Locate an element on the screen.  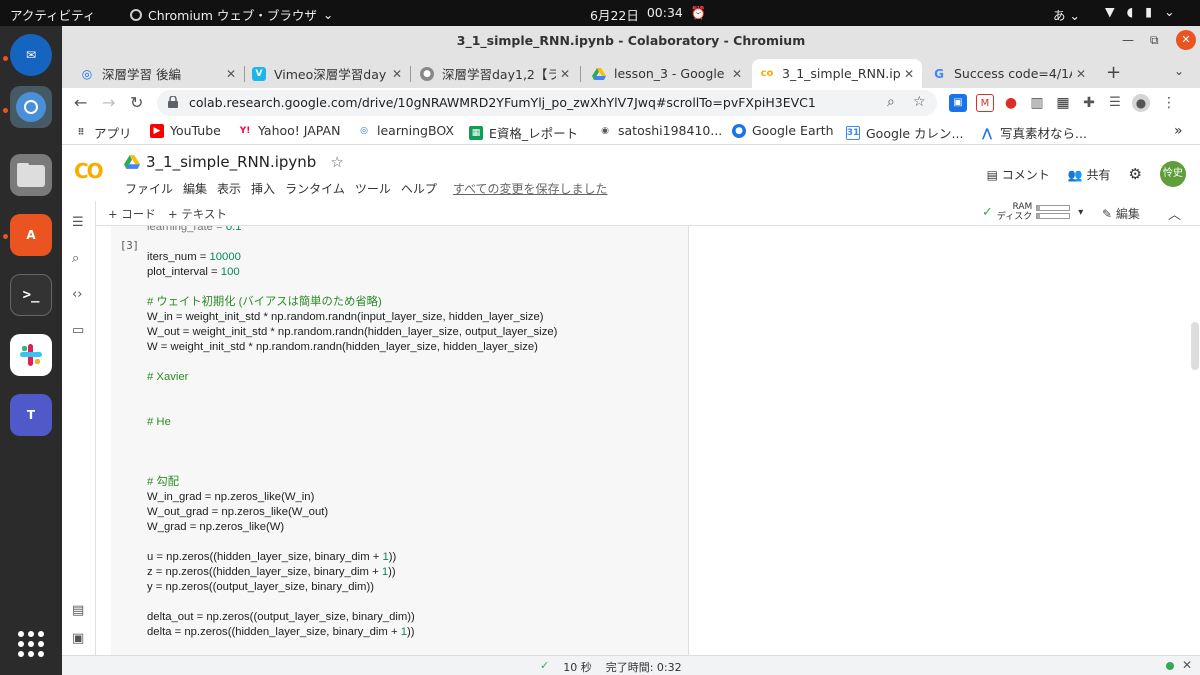
activities-button: アクティビティ is located at coordinates (52, 14).